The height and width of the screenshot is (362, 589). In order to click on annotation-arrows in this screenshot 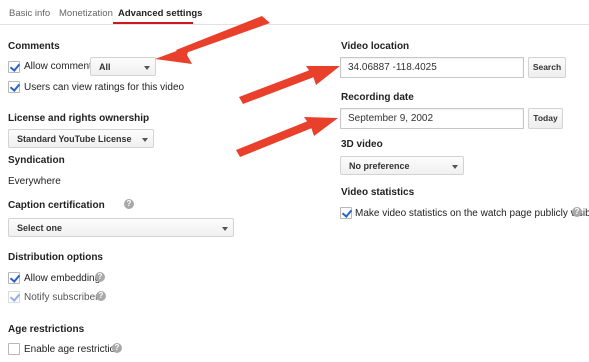, I will do `click(247, 86)`.